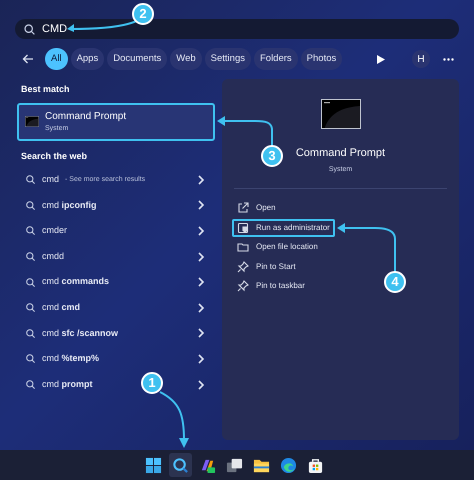  What do you see at coordinates (186, 59) in the screenshot?
I see `filter-tab: Web` at bounding box center [186, 59].